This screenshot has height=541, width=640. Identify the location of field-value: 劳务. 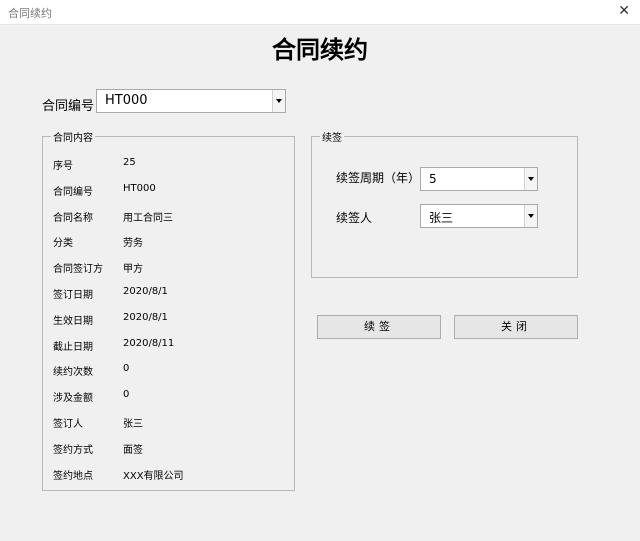
(133, 244).